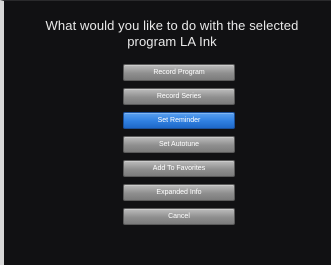 This screenshot has width=331, height=265. Describe the element at coordinates (179, 216) in the screenshot. I see `cancel-button: Cancel` at that location.